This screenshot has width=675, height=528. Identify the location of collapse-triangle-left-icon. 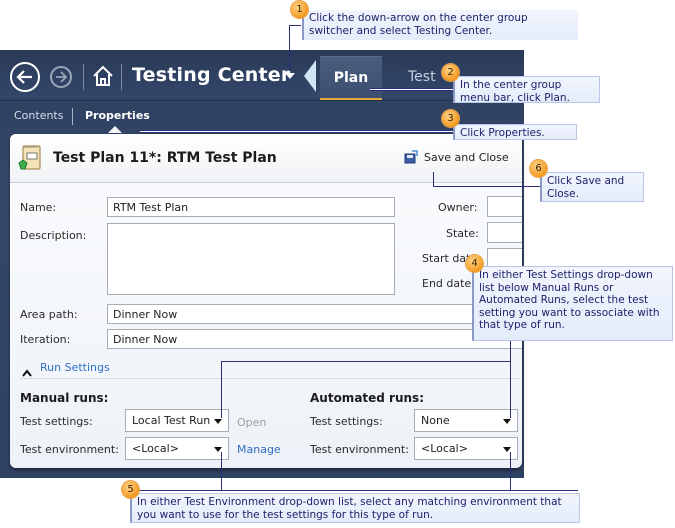
(310, 76).